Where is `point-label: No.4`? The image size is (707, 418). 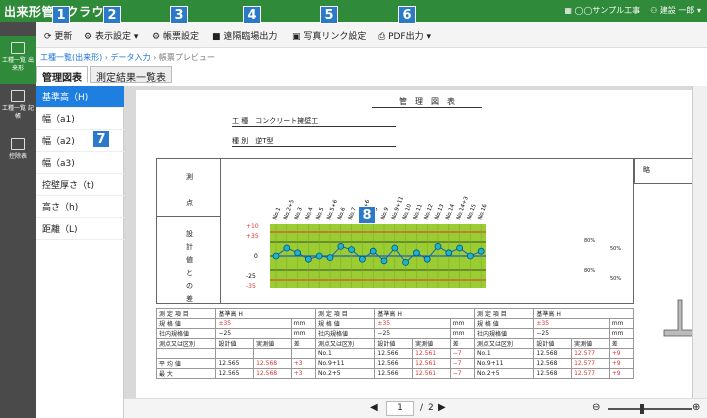 point-label: No.4 is located at coordinates (310, 213).